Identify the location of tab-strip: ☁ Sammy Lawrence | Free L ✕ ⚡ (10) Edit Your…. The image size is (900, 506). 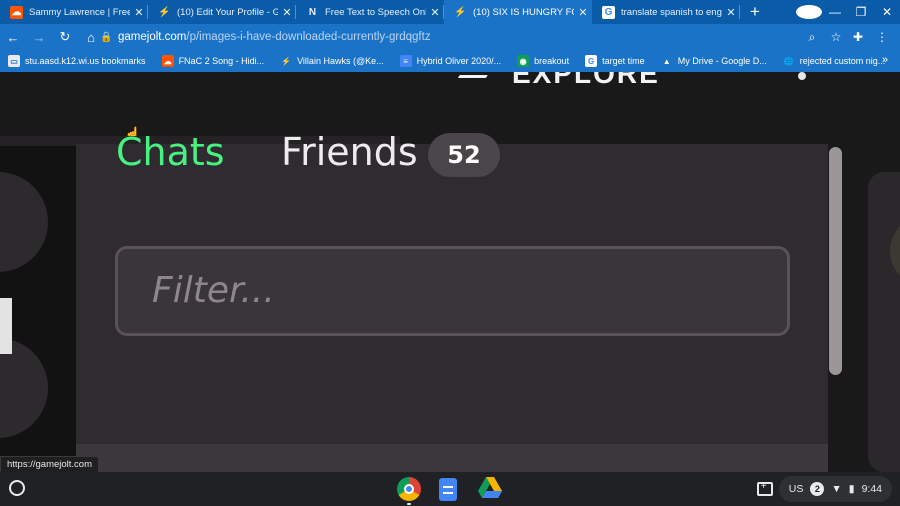
(450, 12).